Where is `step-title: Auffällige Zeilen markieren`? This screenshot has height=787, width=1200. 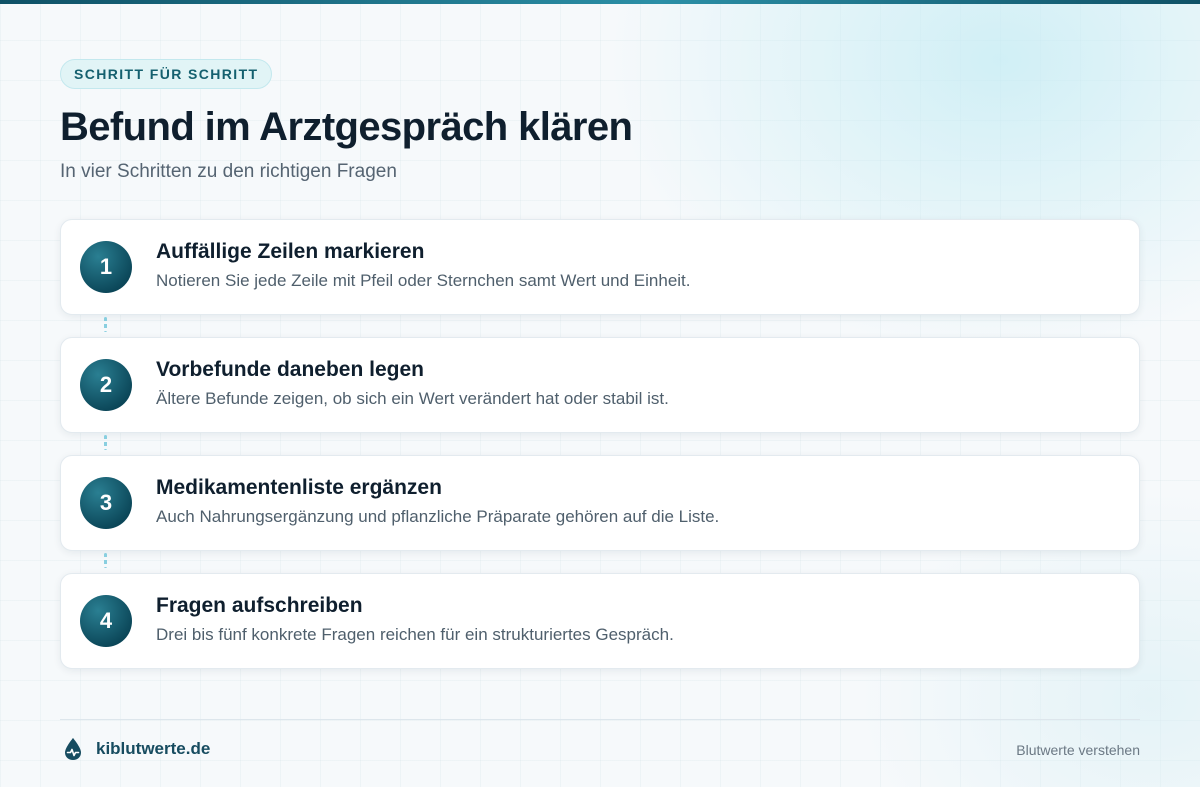 step-title: Auffällige Zeilen markieren is located at coordinates (290, 251).